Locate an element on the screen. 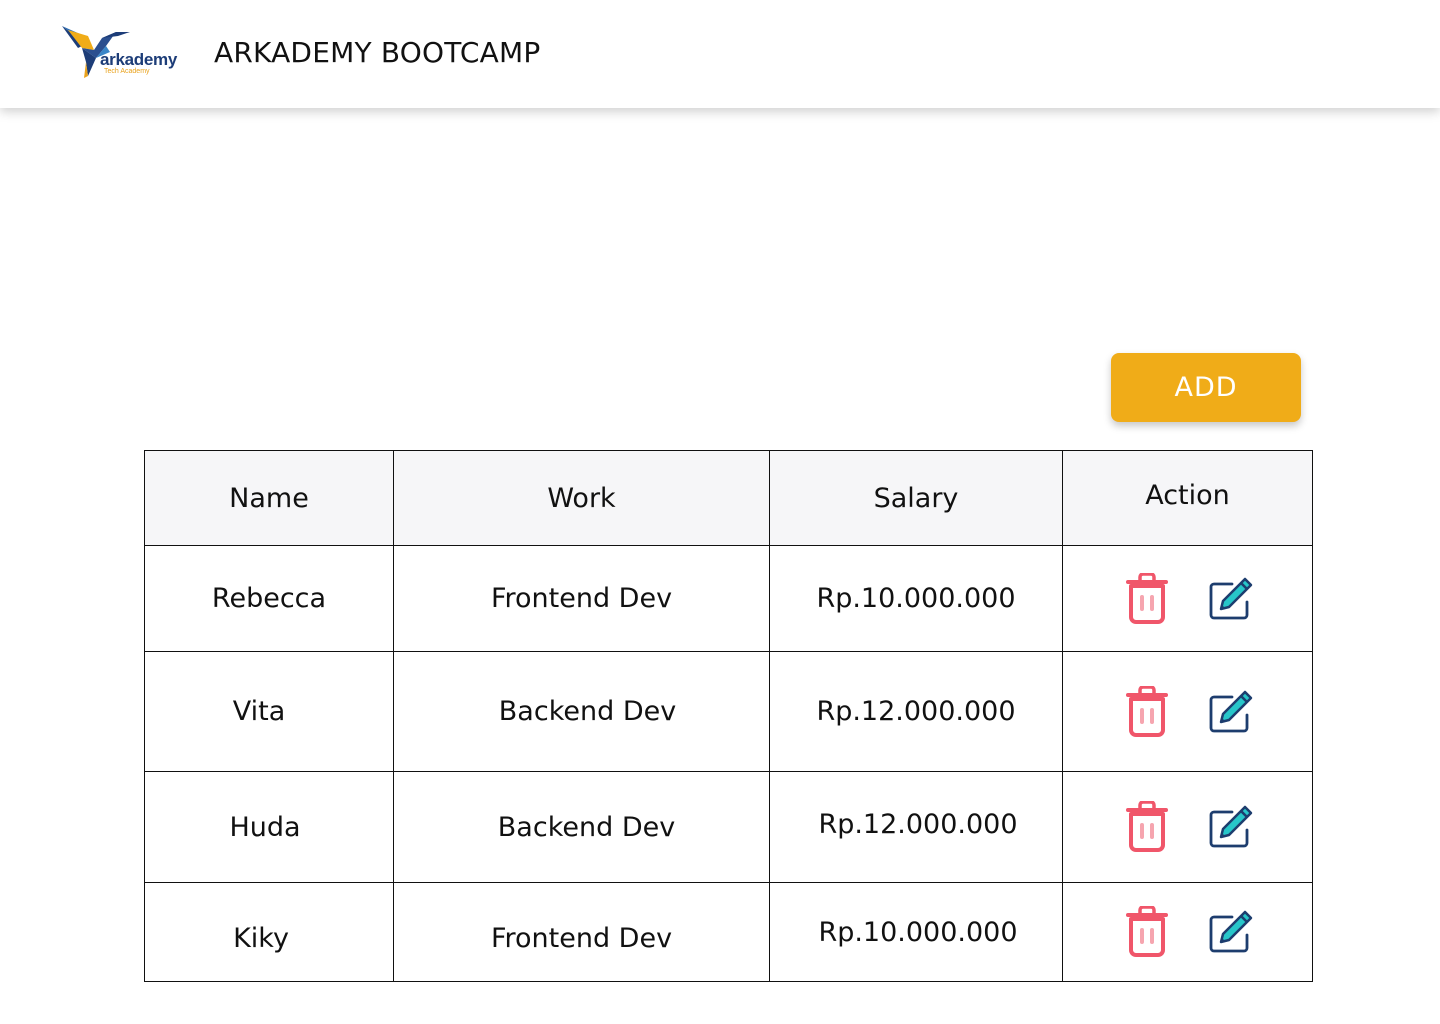  top-header: arkademy Tech Academy ARKADEMY BOOTCAMP is located at coordinates (720, 54).